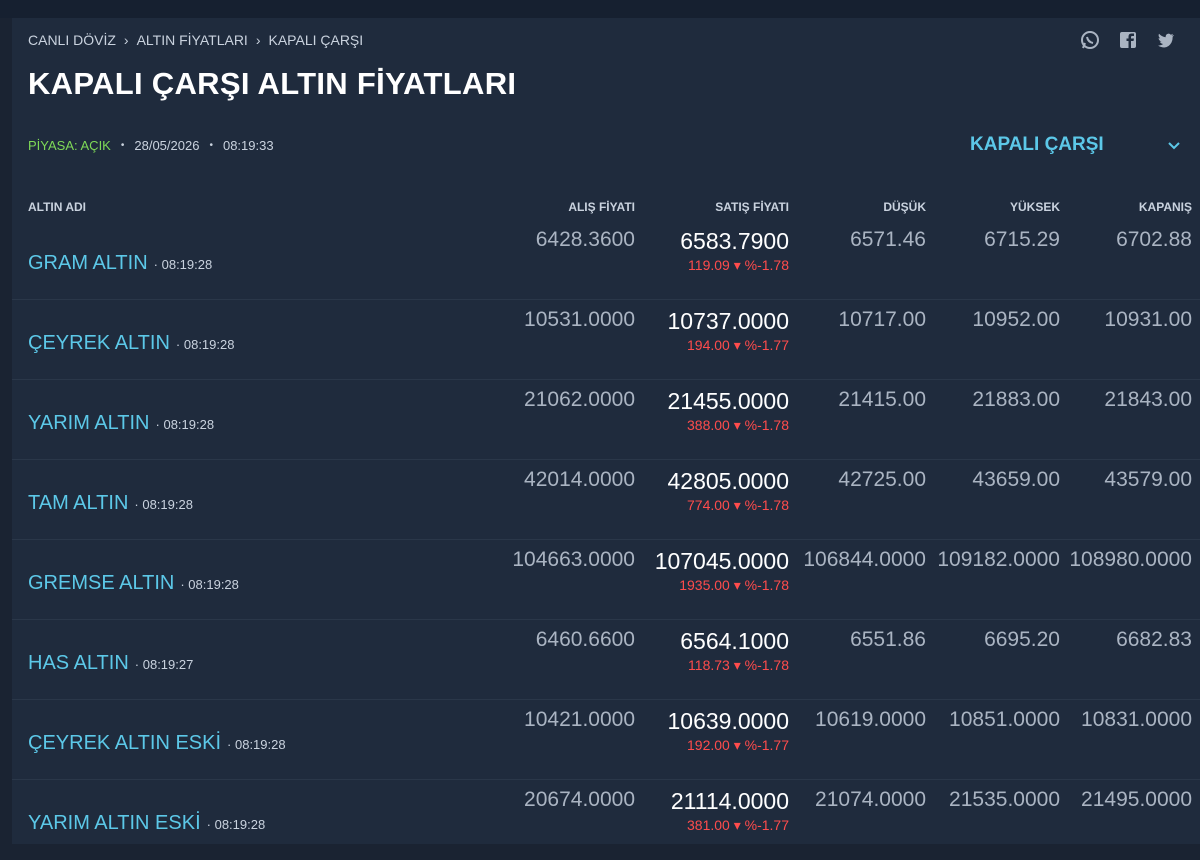 The image size is (1200, 860). I want to click on buy-price: 20674.0000, so click(579, 799).